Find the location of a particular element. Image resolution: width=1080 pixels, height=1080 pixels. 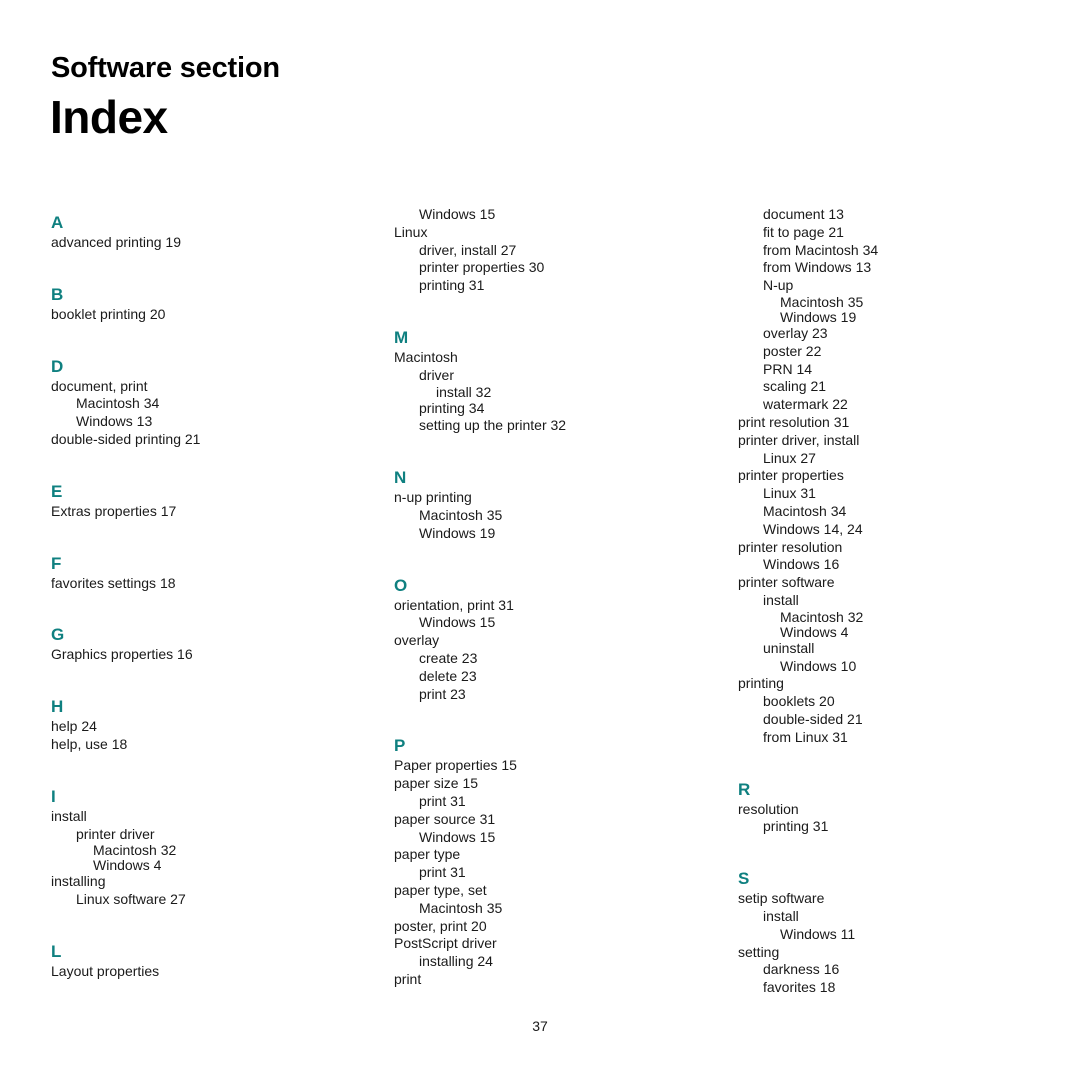

index-letter-group: G Graphics properties 16 is located at coordinates (201, 641).